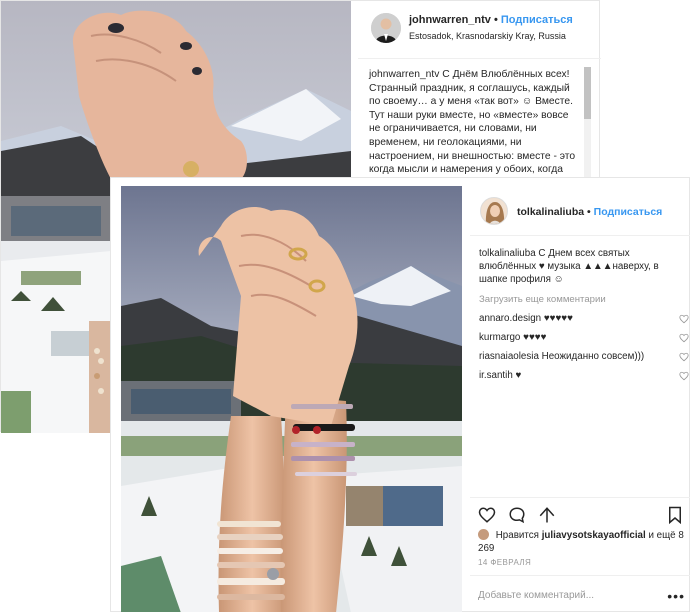 This screenshot has width=690, height=612. What do you see at coordinates (587, 93) in the screenshot?
I see `scrollbar-thumb` at bounding box center [587, 93].